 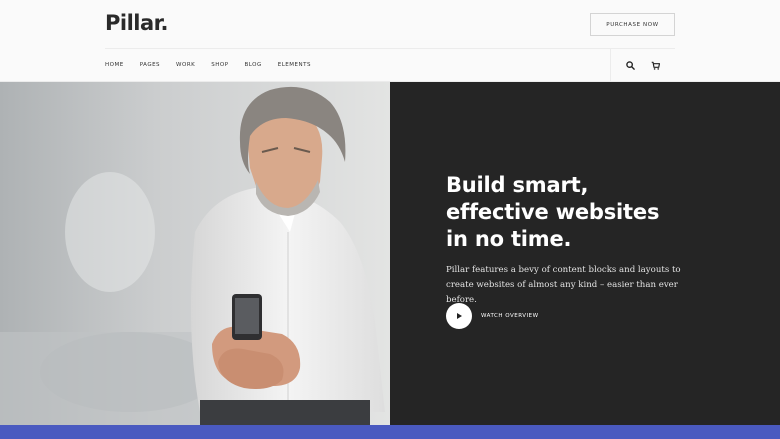 What do you see at coordinates (517, 185) in the screenshot?
I see `headline-line-1: Build smart,` at bounding box center [517, 185].